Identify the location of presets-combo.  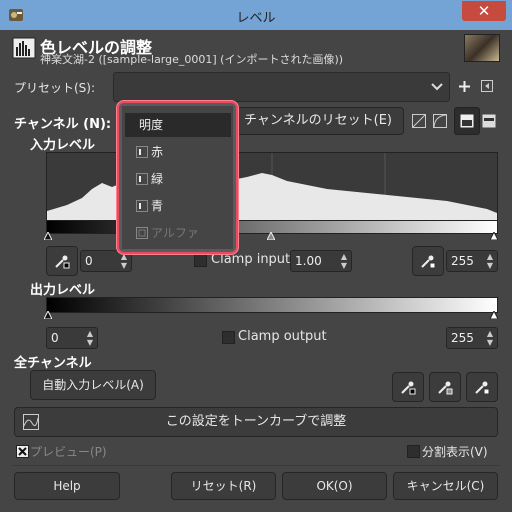
(281, 87).